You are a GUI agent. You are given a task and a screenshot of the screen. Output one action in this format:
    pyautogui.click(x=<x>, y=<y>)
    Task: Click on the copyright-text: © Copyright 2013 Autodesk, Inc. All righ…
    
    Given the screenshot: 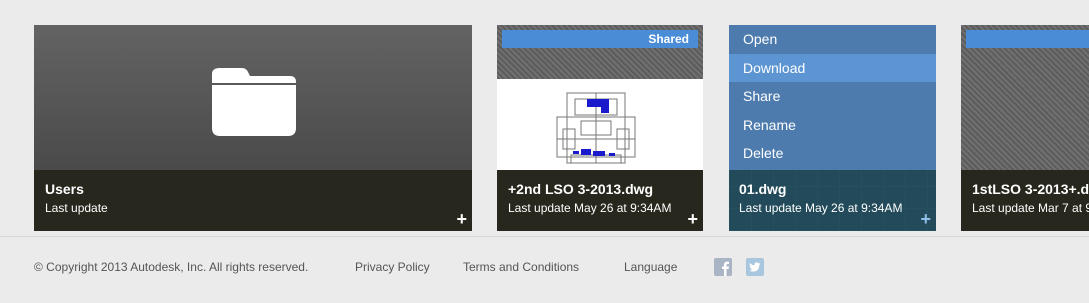 What is the action you would take?
    pyautogui.click(x=171, y=267)
    